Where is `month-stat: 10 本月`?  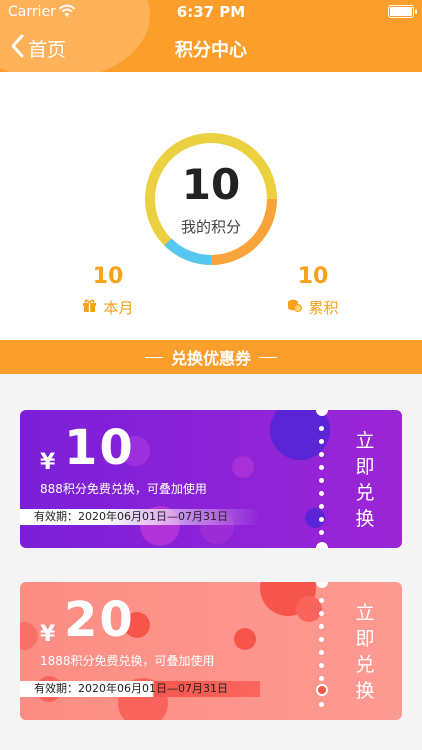
month-stat: 10 本月 is located at coordinates (108, 291).